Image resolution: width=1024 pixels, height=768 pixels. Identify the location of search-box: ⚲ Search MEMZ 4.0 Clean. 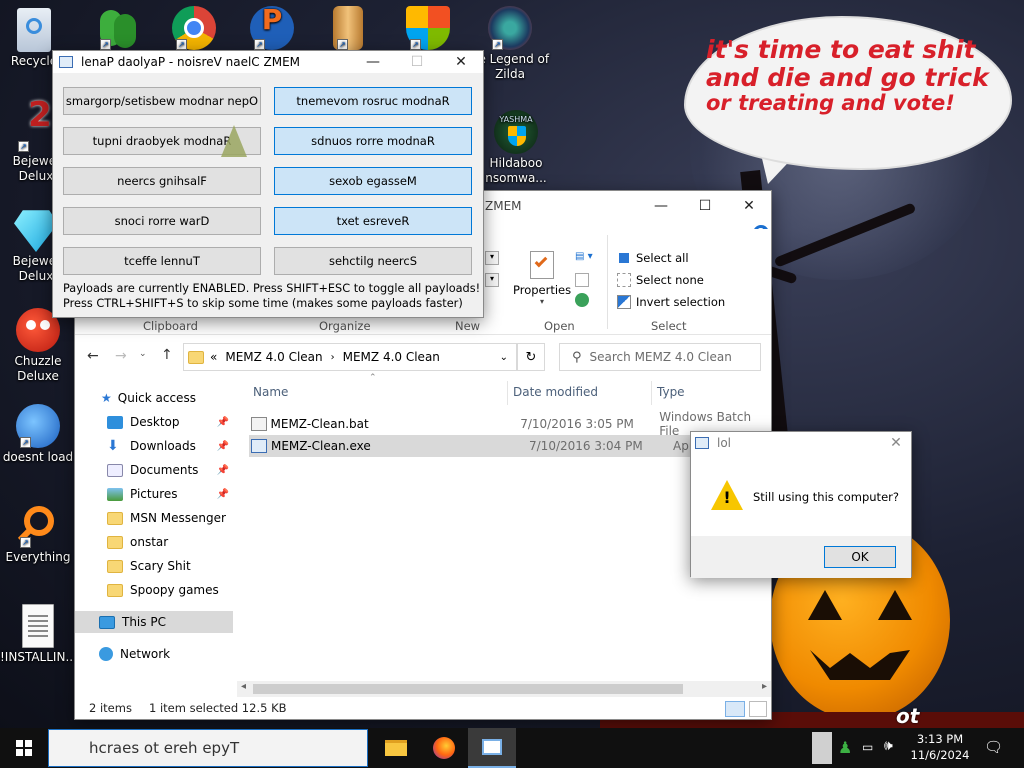
(660, 357).